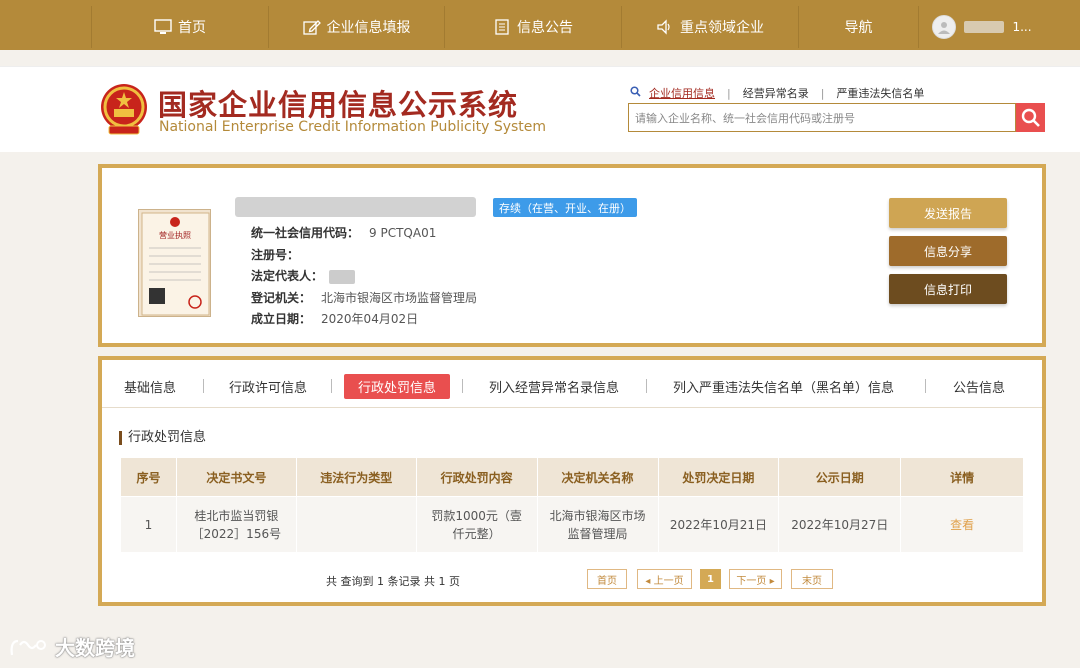 The height and width of the screenshot is (668, 1080). Describe the element at coordinates (305, 233) in the screenshot. I see `detail-label: 统一社会信用代码：` at that location.